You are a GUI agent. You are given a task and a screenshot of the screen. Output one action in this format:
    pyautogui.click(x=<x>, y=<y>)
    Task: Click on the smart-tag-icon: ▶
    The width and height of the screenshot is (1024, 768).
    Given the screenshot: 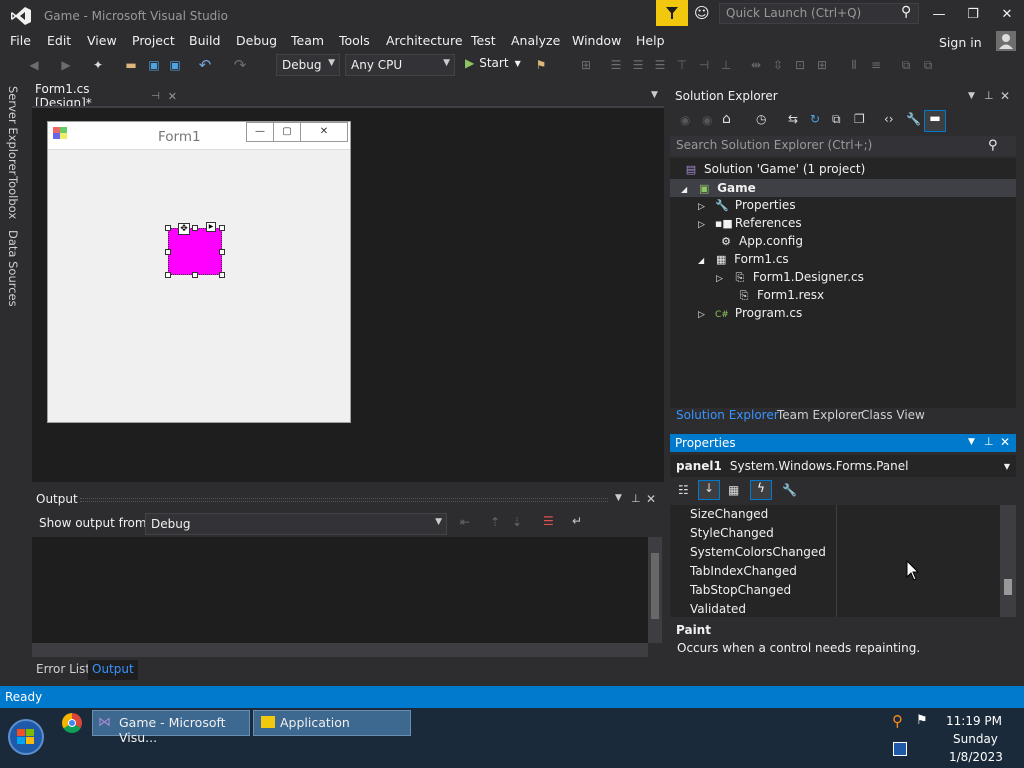 What is the action you would take?
    pyautogui.click(x=211, y=227)
    